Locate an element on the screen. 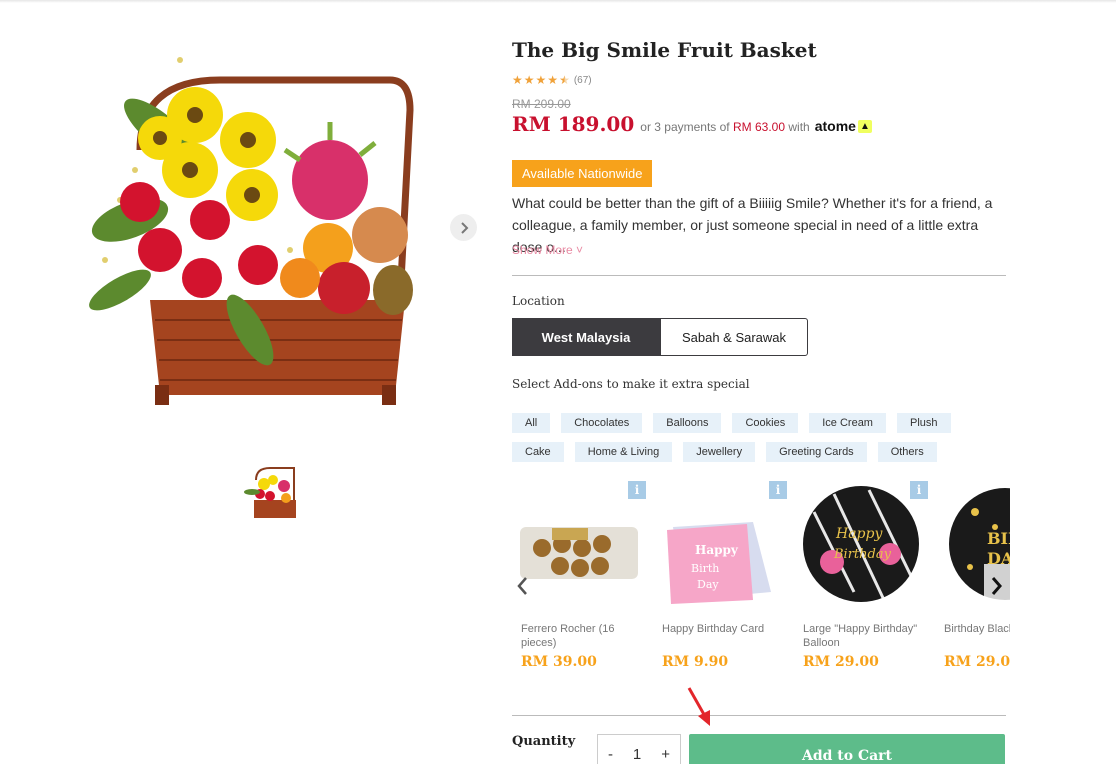  chip-greeting-cards: Greeting Cards is located at coordinates (816, 452).